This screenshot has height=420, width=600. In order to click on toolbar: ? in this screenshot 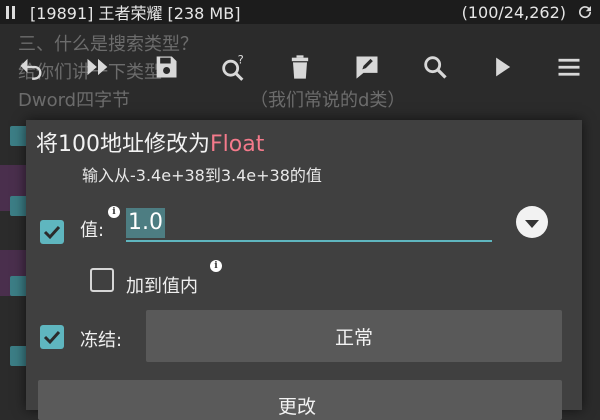, I will do `click(300, 67)`.